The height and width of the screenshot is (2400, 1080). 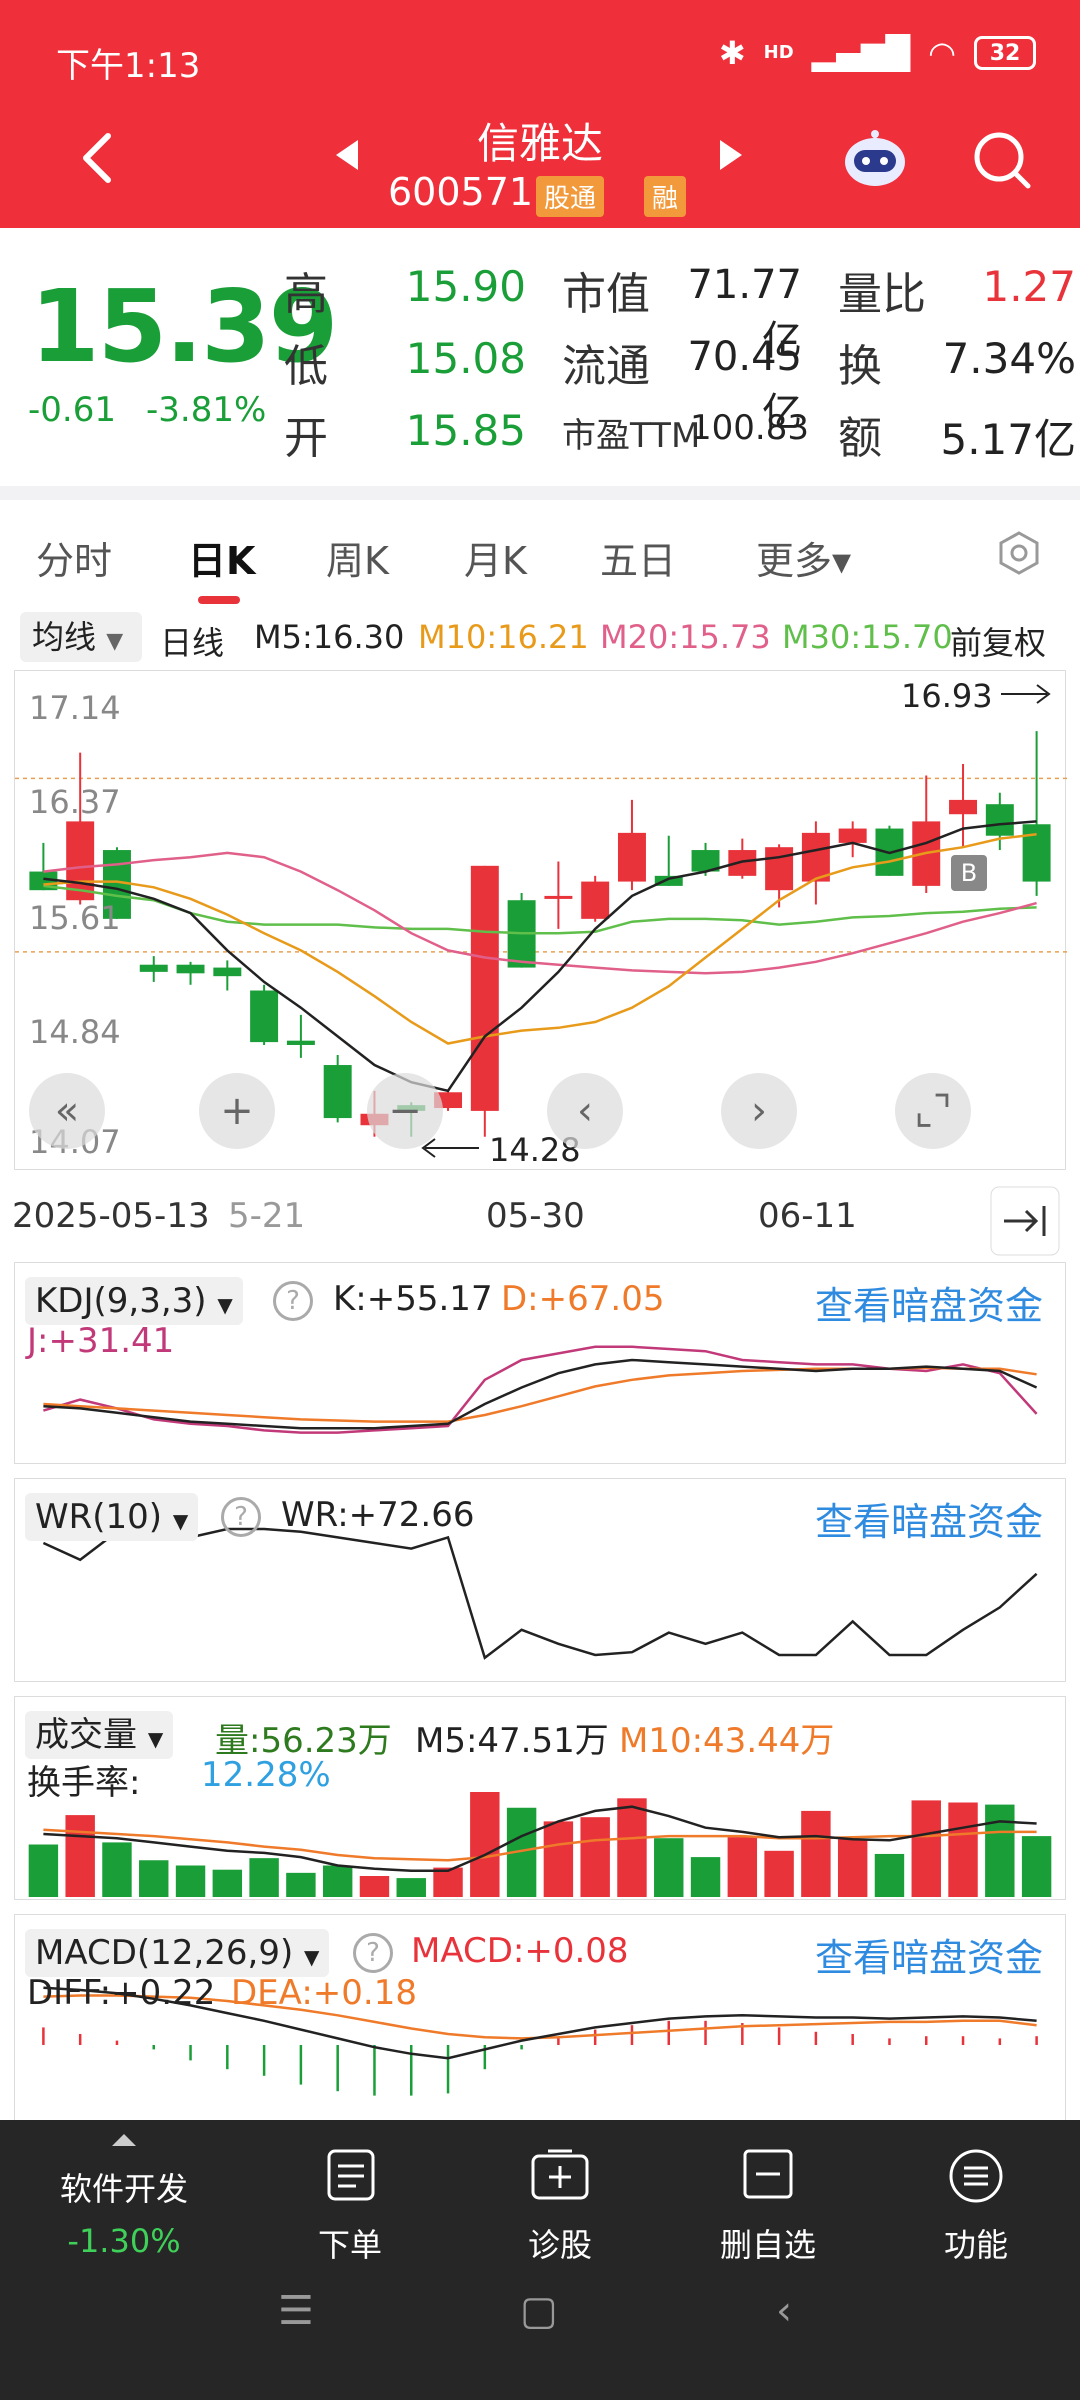 I want to click on wr-panel: WR(10) ▼ ? WR:+72.66 查看暗盘资金, so click(x=540, y=1580).